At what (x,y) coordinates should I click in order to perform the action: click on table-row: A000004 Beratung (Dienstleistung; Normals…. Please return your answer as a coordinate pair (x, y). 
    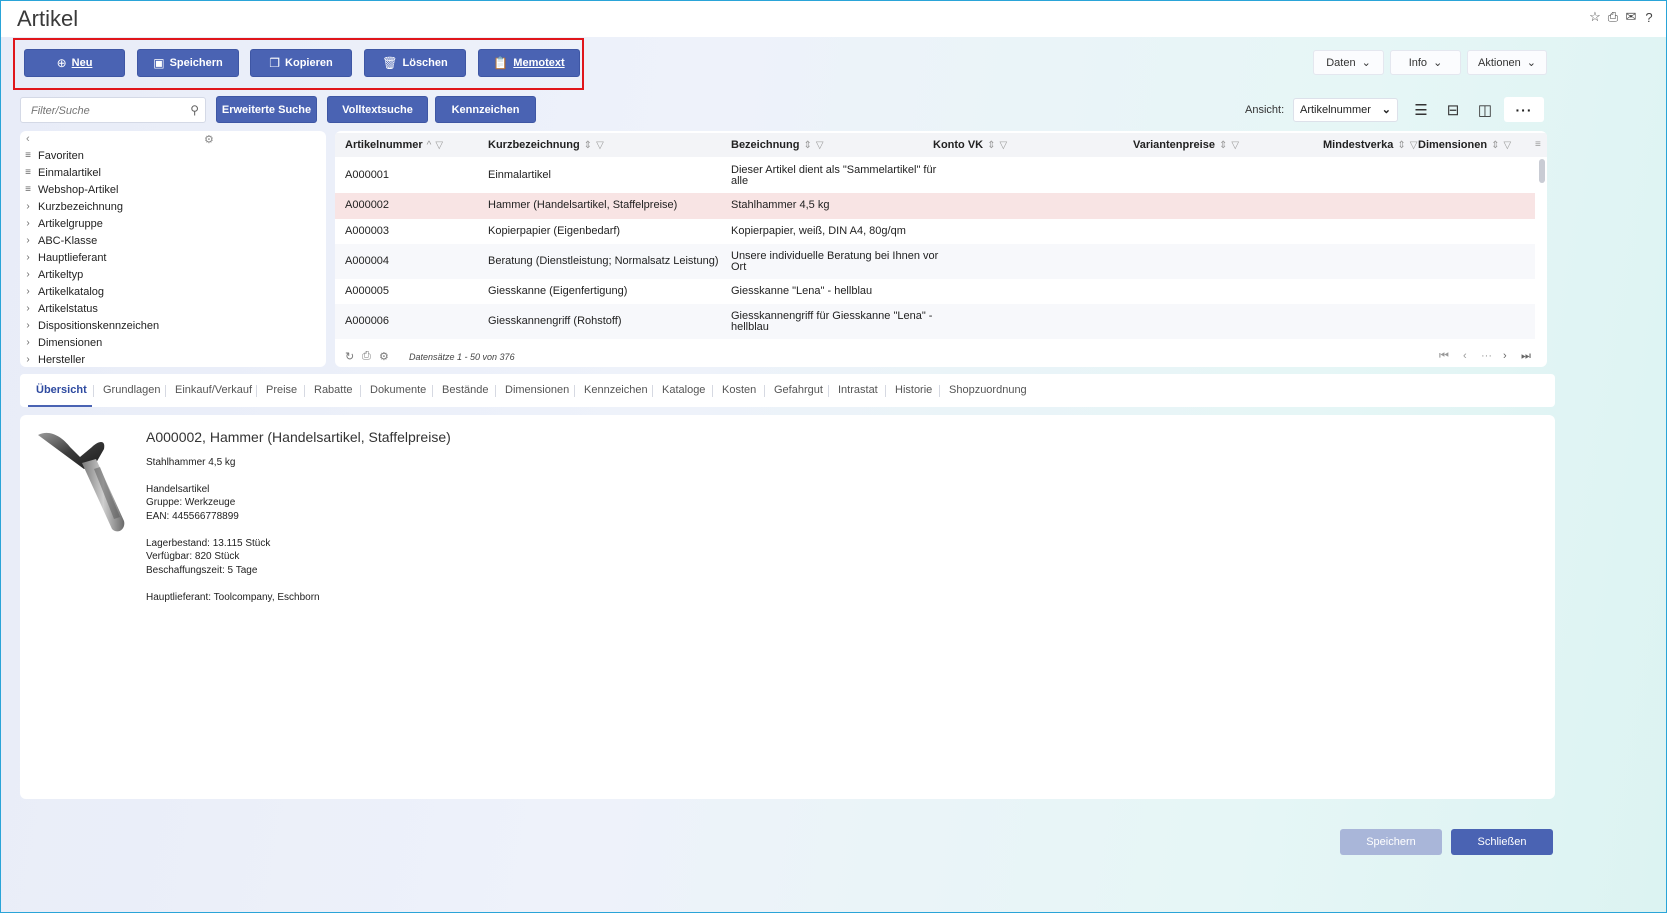
    Looking at the image, I should click on (935, 261).